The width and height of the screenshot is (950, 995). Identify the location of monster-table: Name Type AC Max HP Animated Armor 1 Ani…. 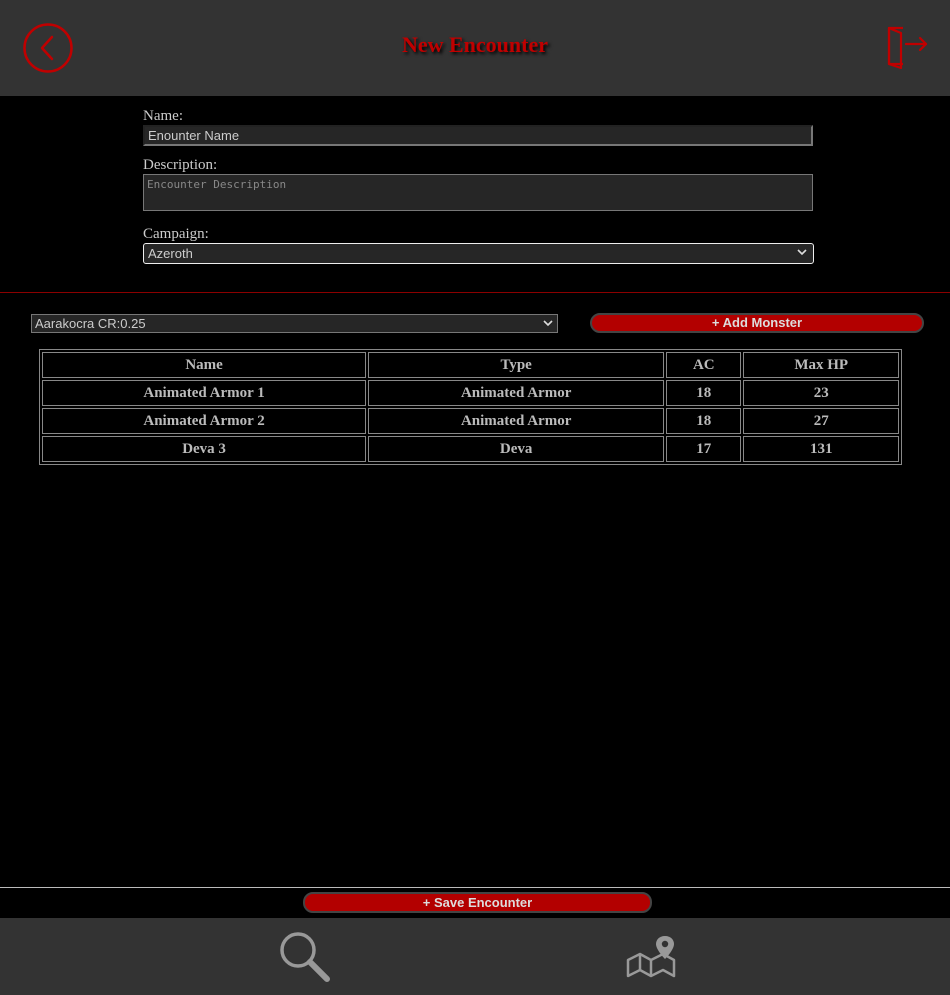
(470, 407).